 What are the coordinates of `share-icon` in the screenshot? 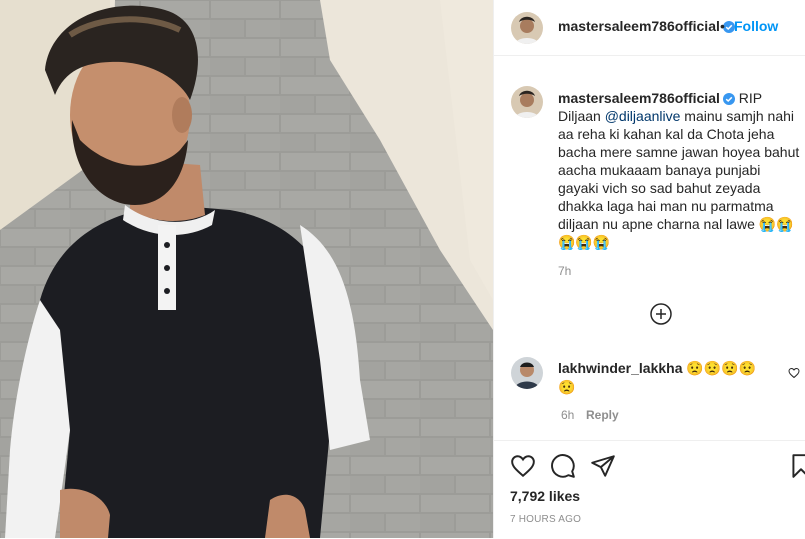 It's located at (603, 466).